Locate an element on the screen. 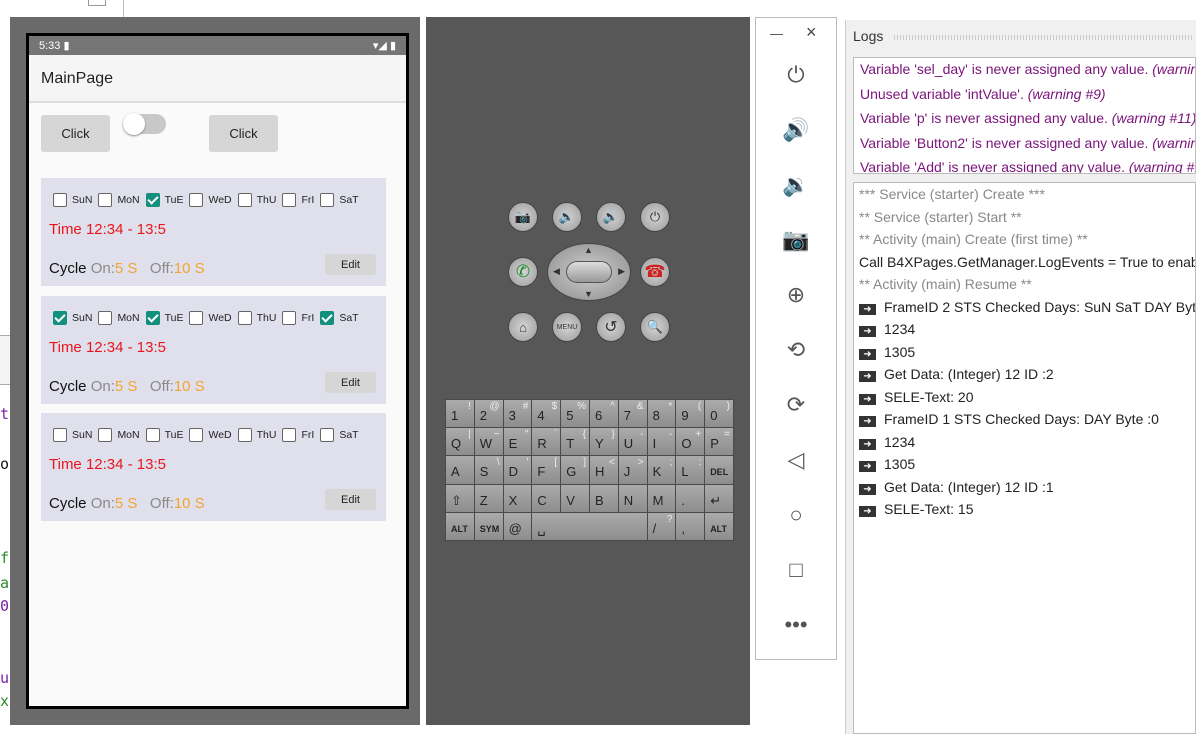  volume-down-icon: 🔉 is located at coordinates (796, 185).